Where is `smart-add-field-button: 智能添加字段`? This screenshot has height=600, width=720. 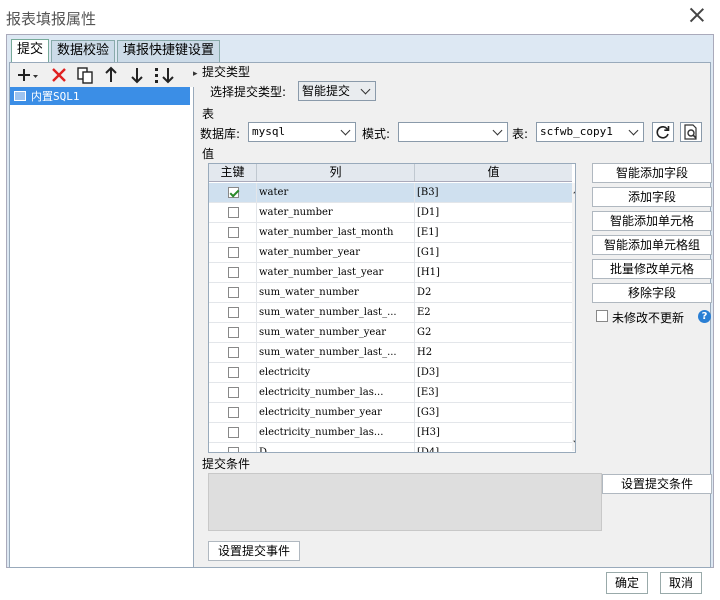
smart-add-field-button: 智能添加字段 is located at coordinates (652, 173).